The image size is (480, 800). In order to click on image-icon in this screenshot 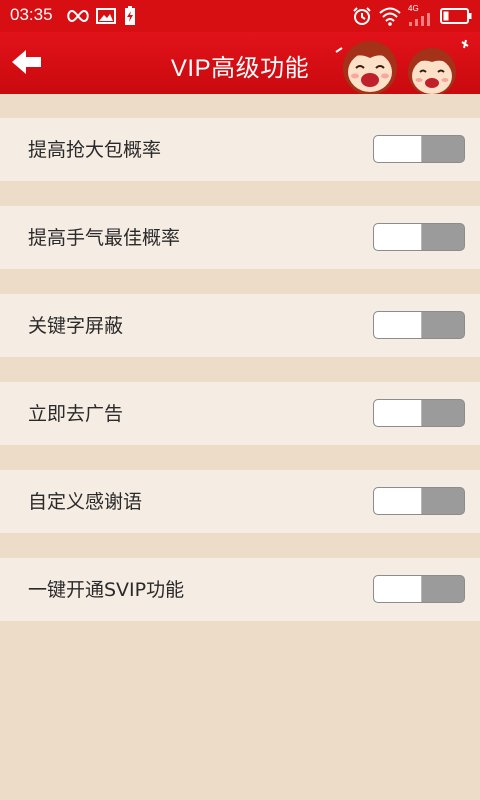, I will do `click(106, 16)`.